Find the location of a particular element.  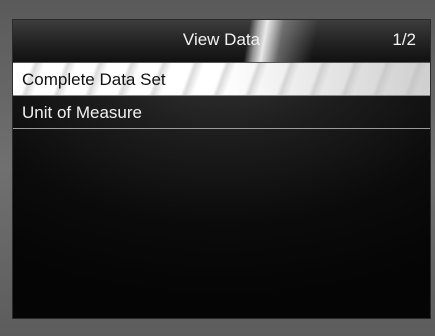

page-indicator: 1/2 is located at coordinates (404, 39).